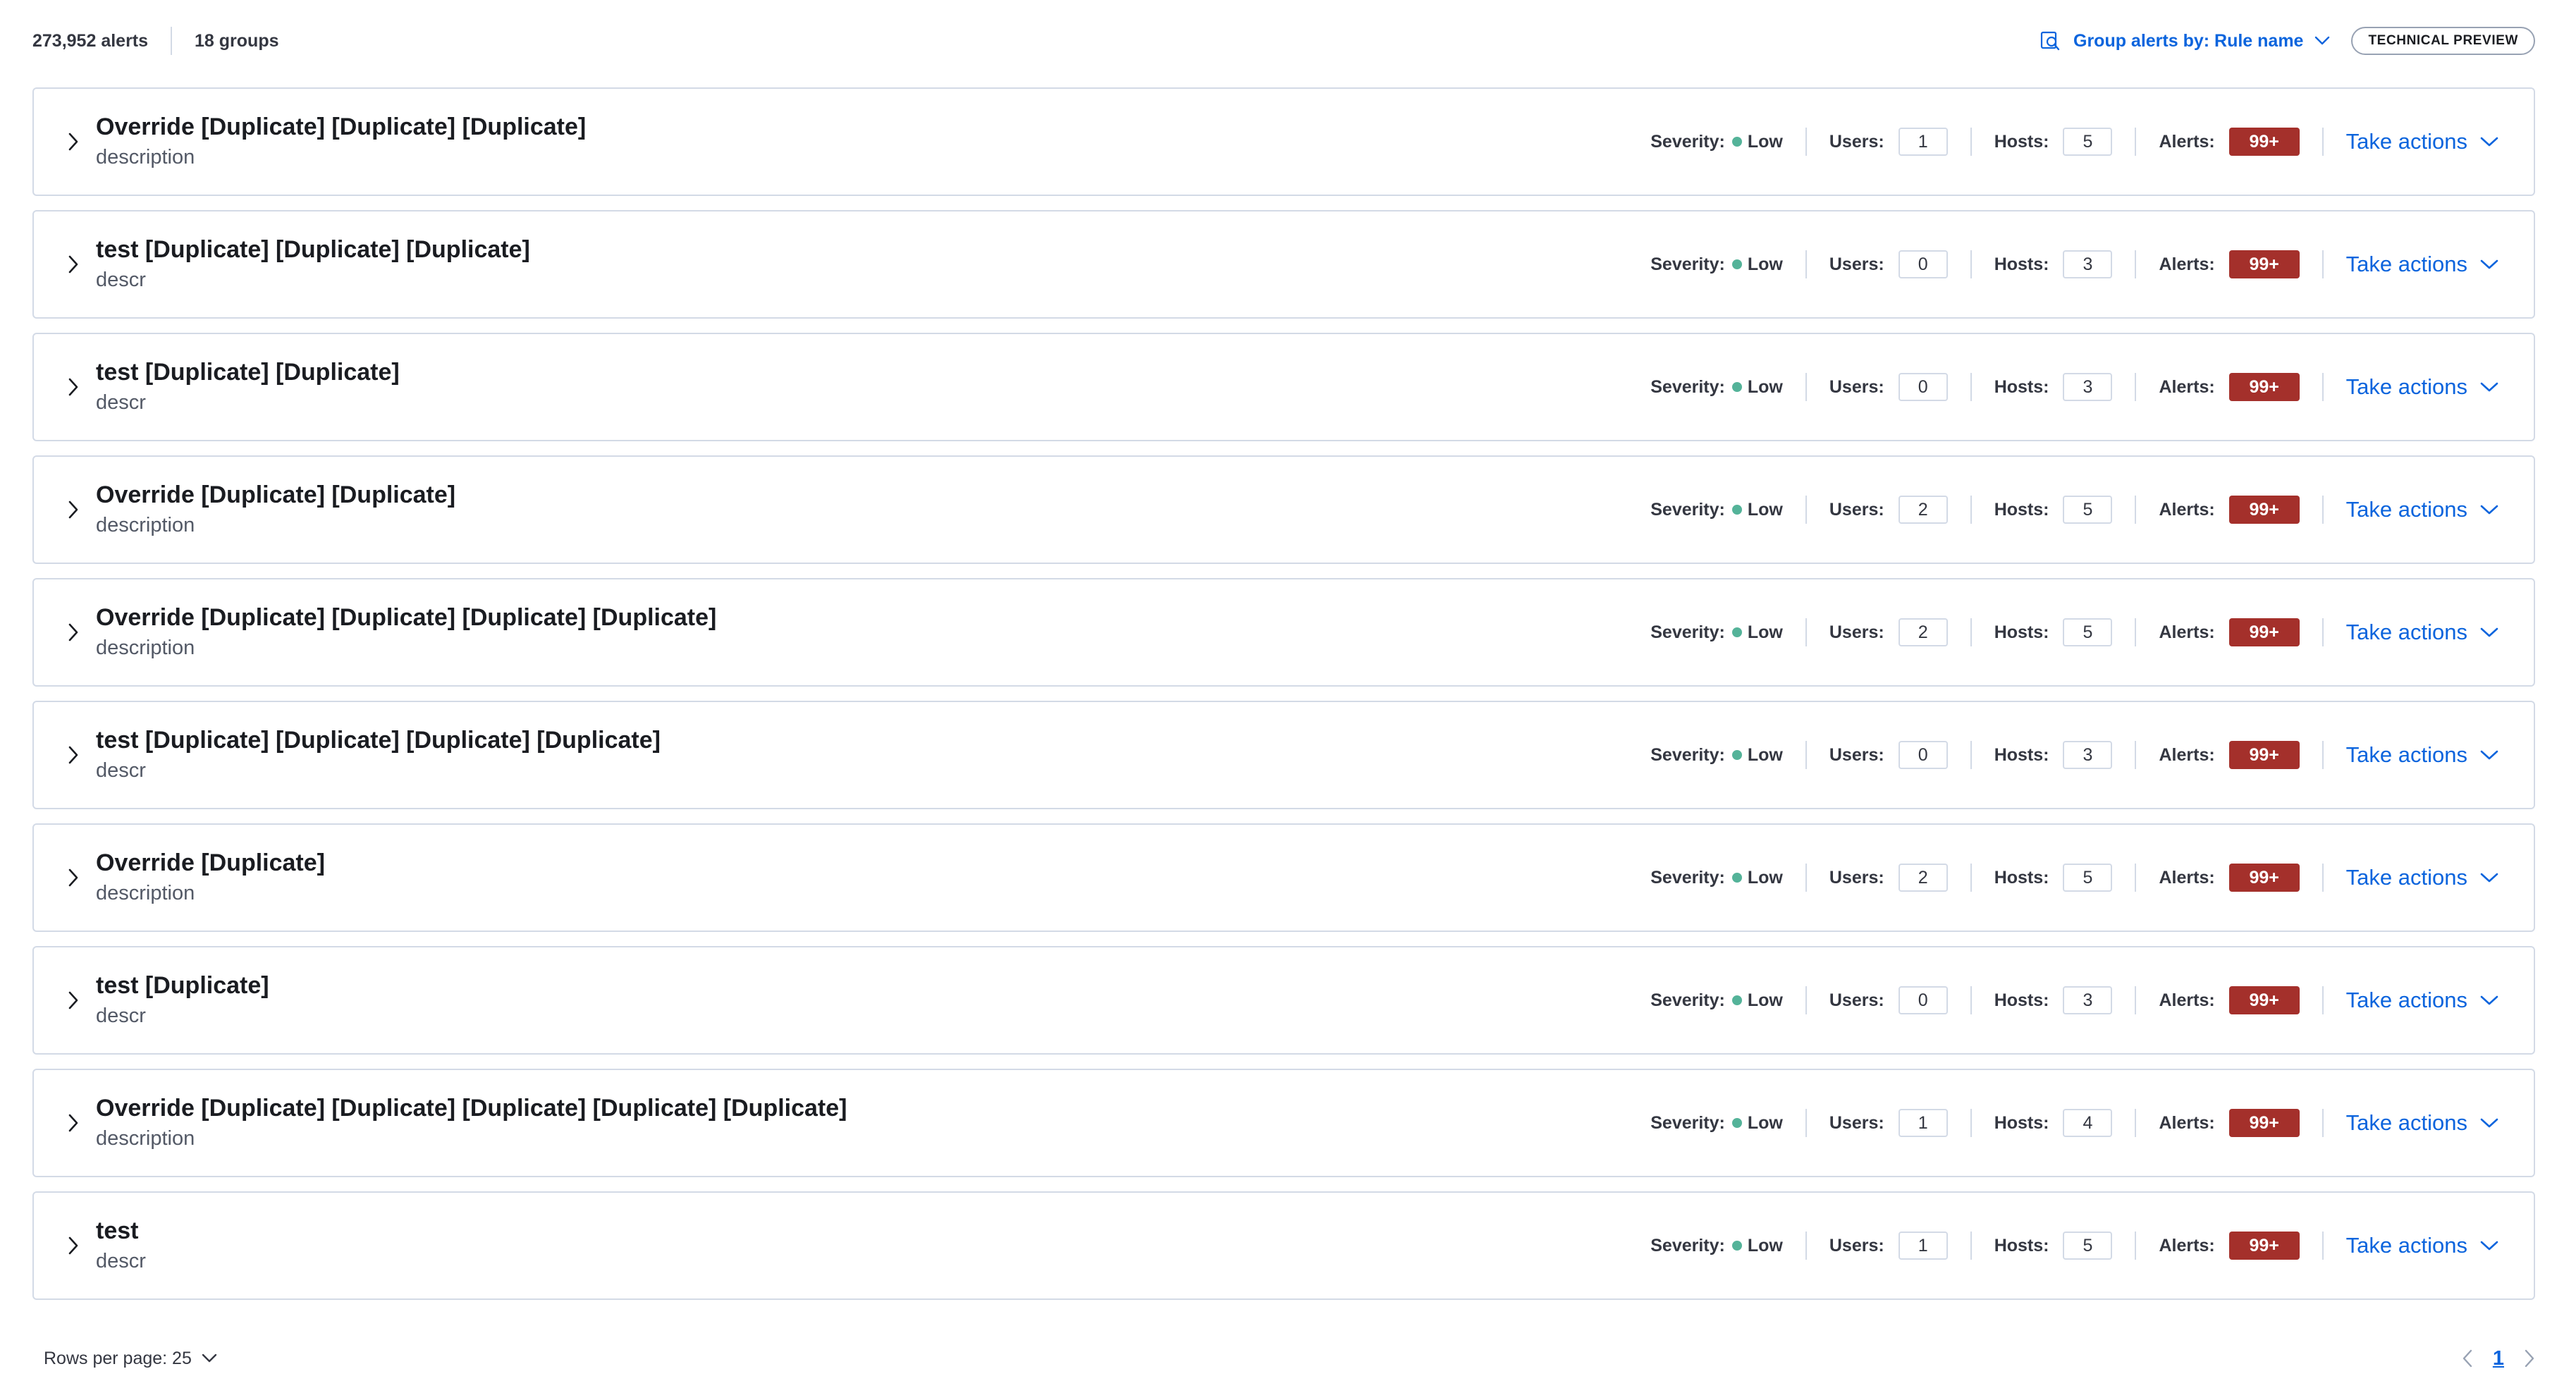  Describe the element at coordinates (145, 893) in the screenshot. I see `group-description: description` at that location.